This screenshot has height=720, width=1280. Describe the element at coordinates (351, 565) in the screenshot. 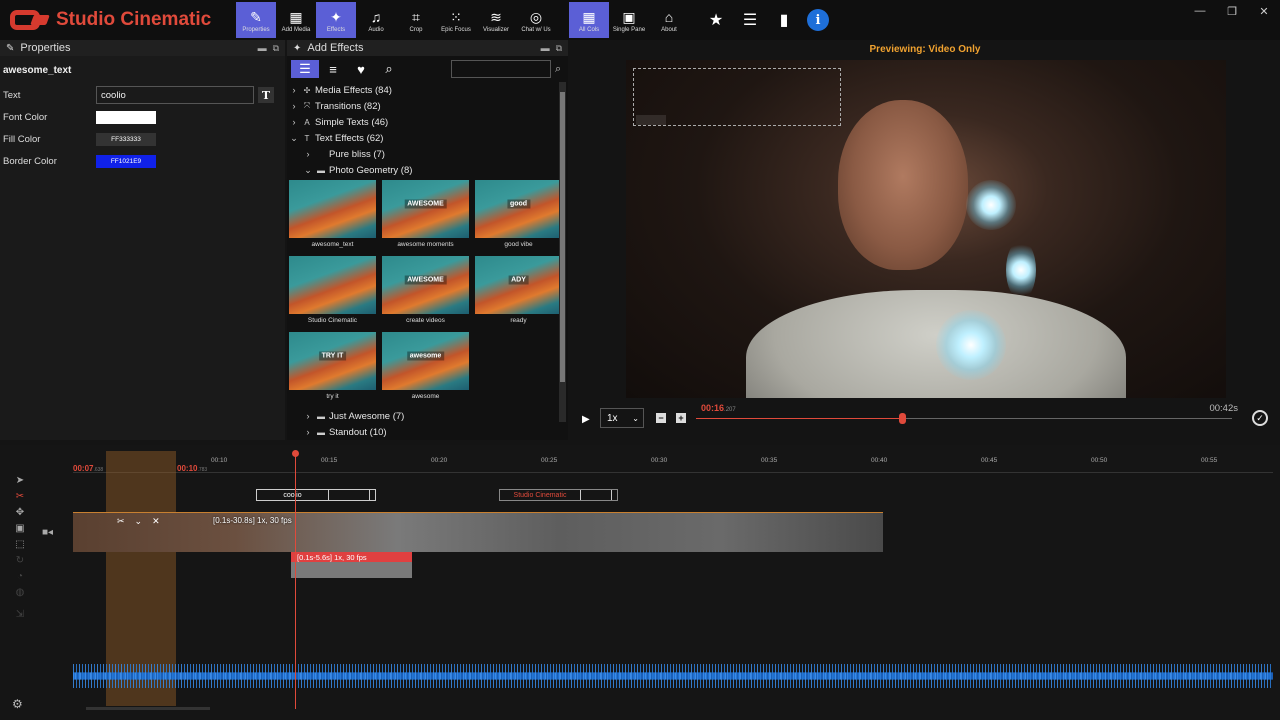

I see `overlay-video-clip: [0.1s-5.6s] 1x, 30 fps` at that location.